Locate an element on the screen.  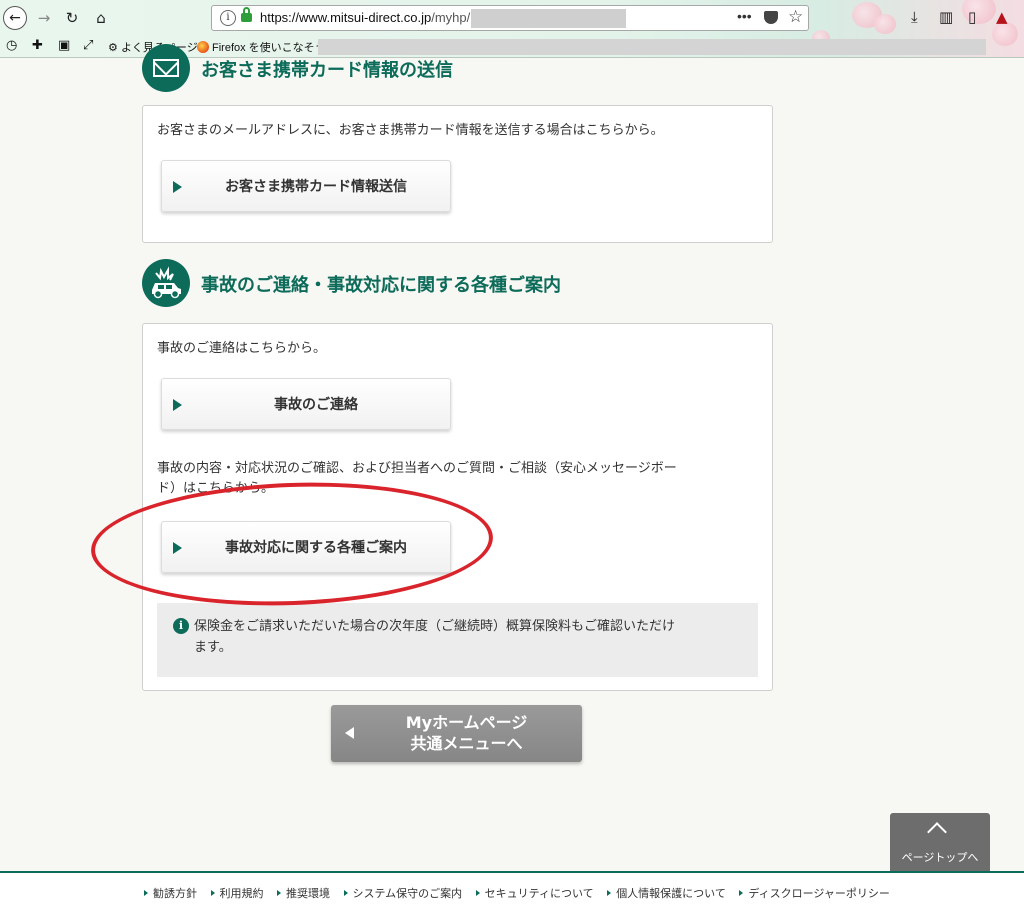
library-icon: ▥ is located at coordinates (946, 17).